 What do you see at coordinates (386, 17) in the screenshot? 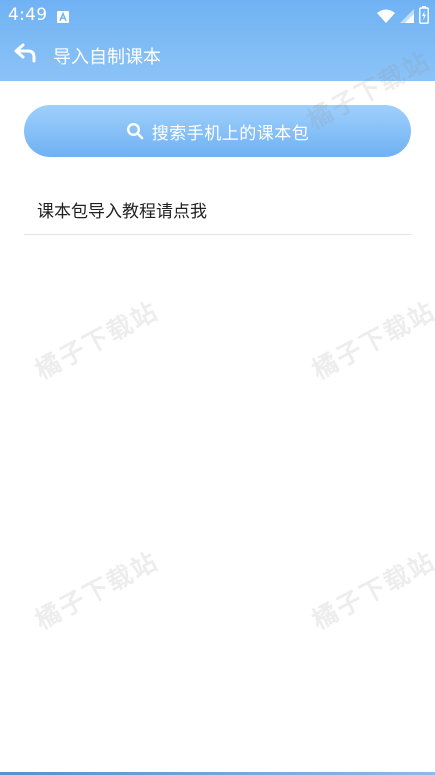
I see `wifi-icon` at bounding box center [386, 17].